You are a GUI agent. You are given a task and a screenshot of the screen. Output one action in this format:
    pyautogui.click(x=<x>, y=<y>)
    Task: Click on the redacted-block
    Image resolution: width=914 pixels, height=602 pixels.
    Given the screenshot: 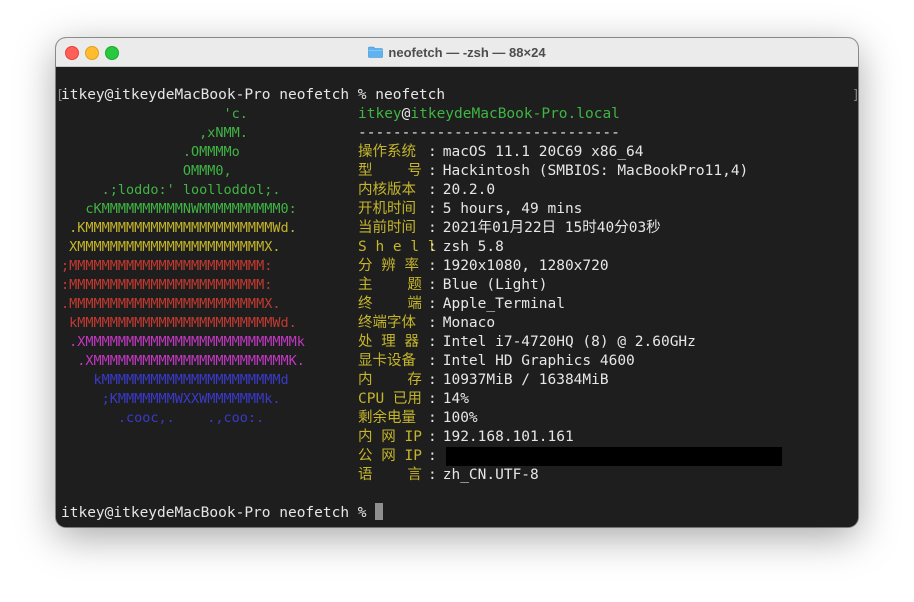 What is the action you would take?
    pyautogui.click(x=614, y=456)
    